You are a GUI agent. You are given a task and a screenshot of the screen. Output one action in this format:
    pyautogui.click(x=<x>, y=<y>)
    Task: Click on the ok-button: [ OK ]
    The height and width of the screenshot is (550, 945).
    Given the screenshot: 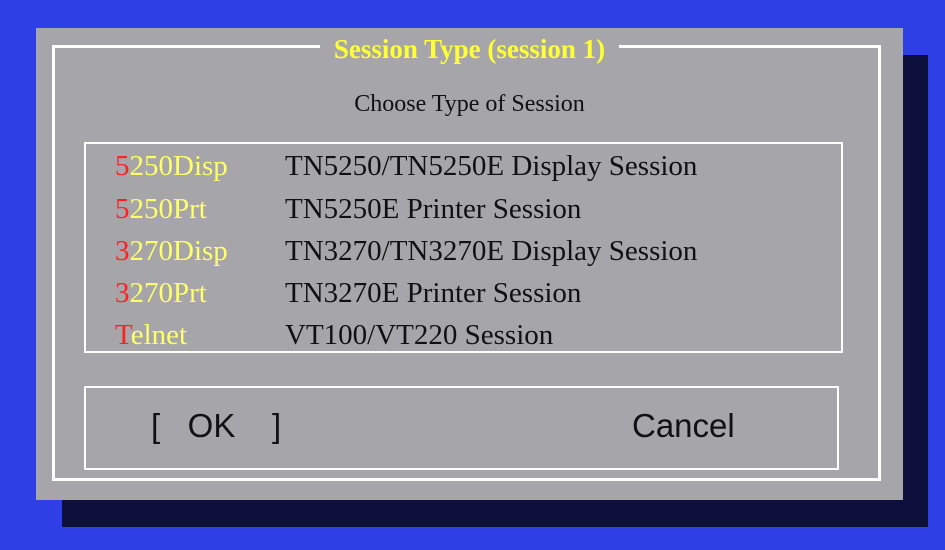 What is the action you would take?
    pyautogui.click(x=216, y=426)
    